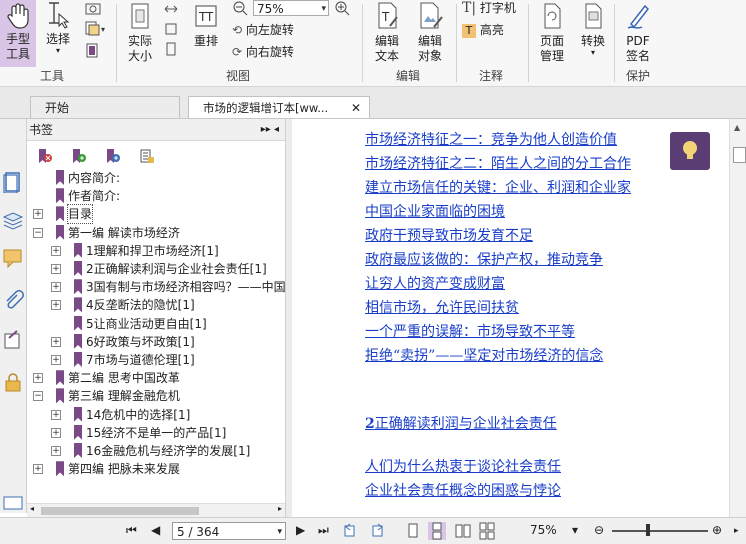  I want to click on vertical-scrollbar: ▲, so click(737, 318).